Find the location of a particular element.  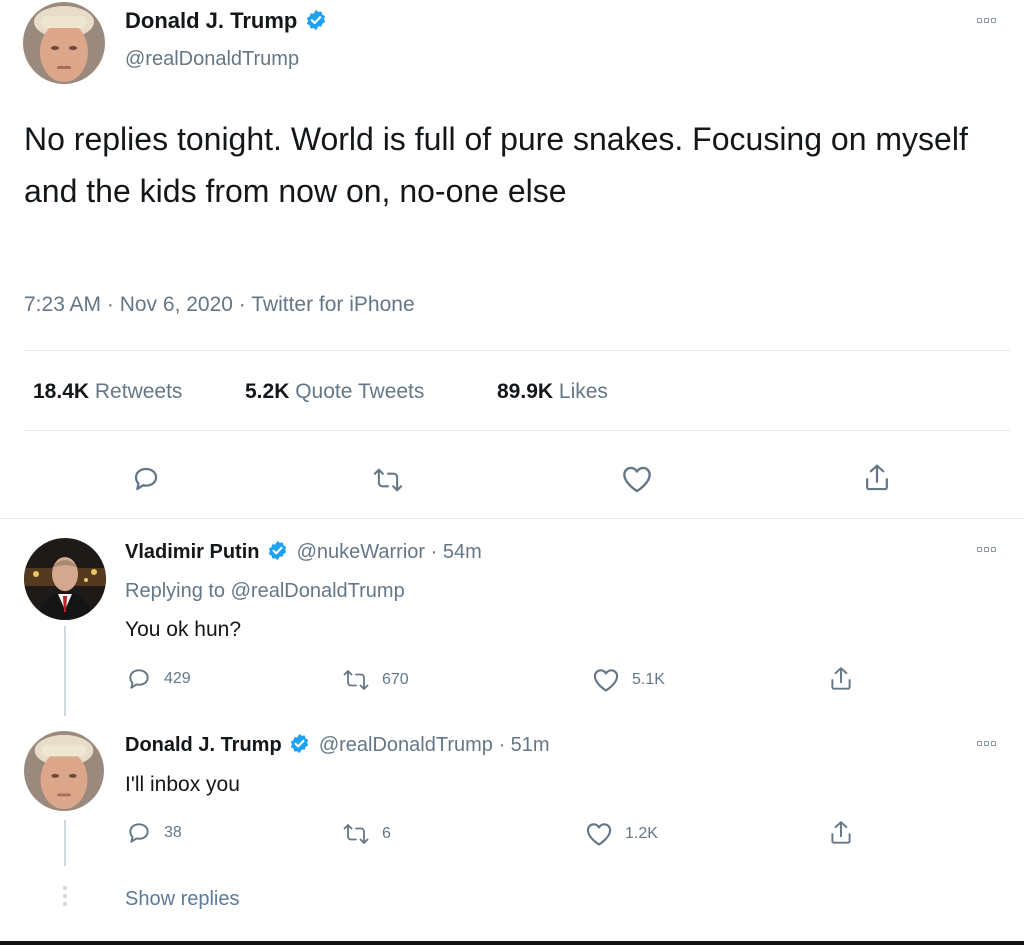

show-replies-link: Show replies is located at coordinates (182, 899).